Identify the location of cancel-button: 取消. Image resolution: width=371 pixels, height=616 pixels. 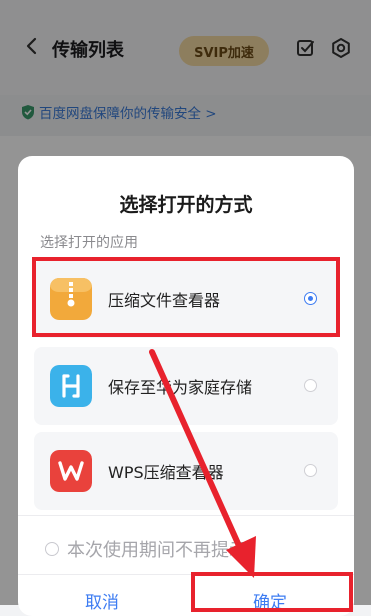
(102, 600).